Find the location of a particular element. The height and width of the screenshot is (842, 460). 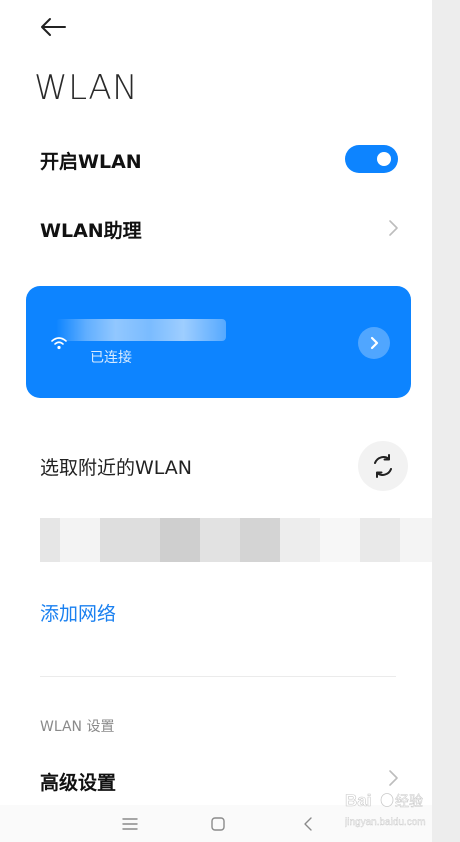

network-details-button is located at coordinates (374, 343).